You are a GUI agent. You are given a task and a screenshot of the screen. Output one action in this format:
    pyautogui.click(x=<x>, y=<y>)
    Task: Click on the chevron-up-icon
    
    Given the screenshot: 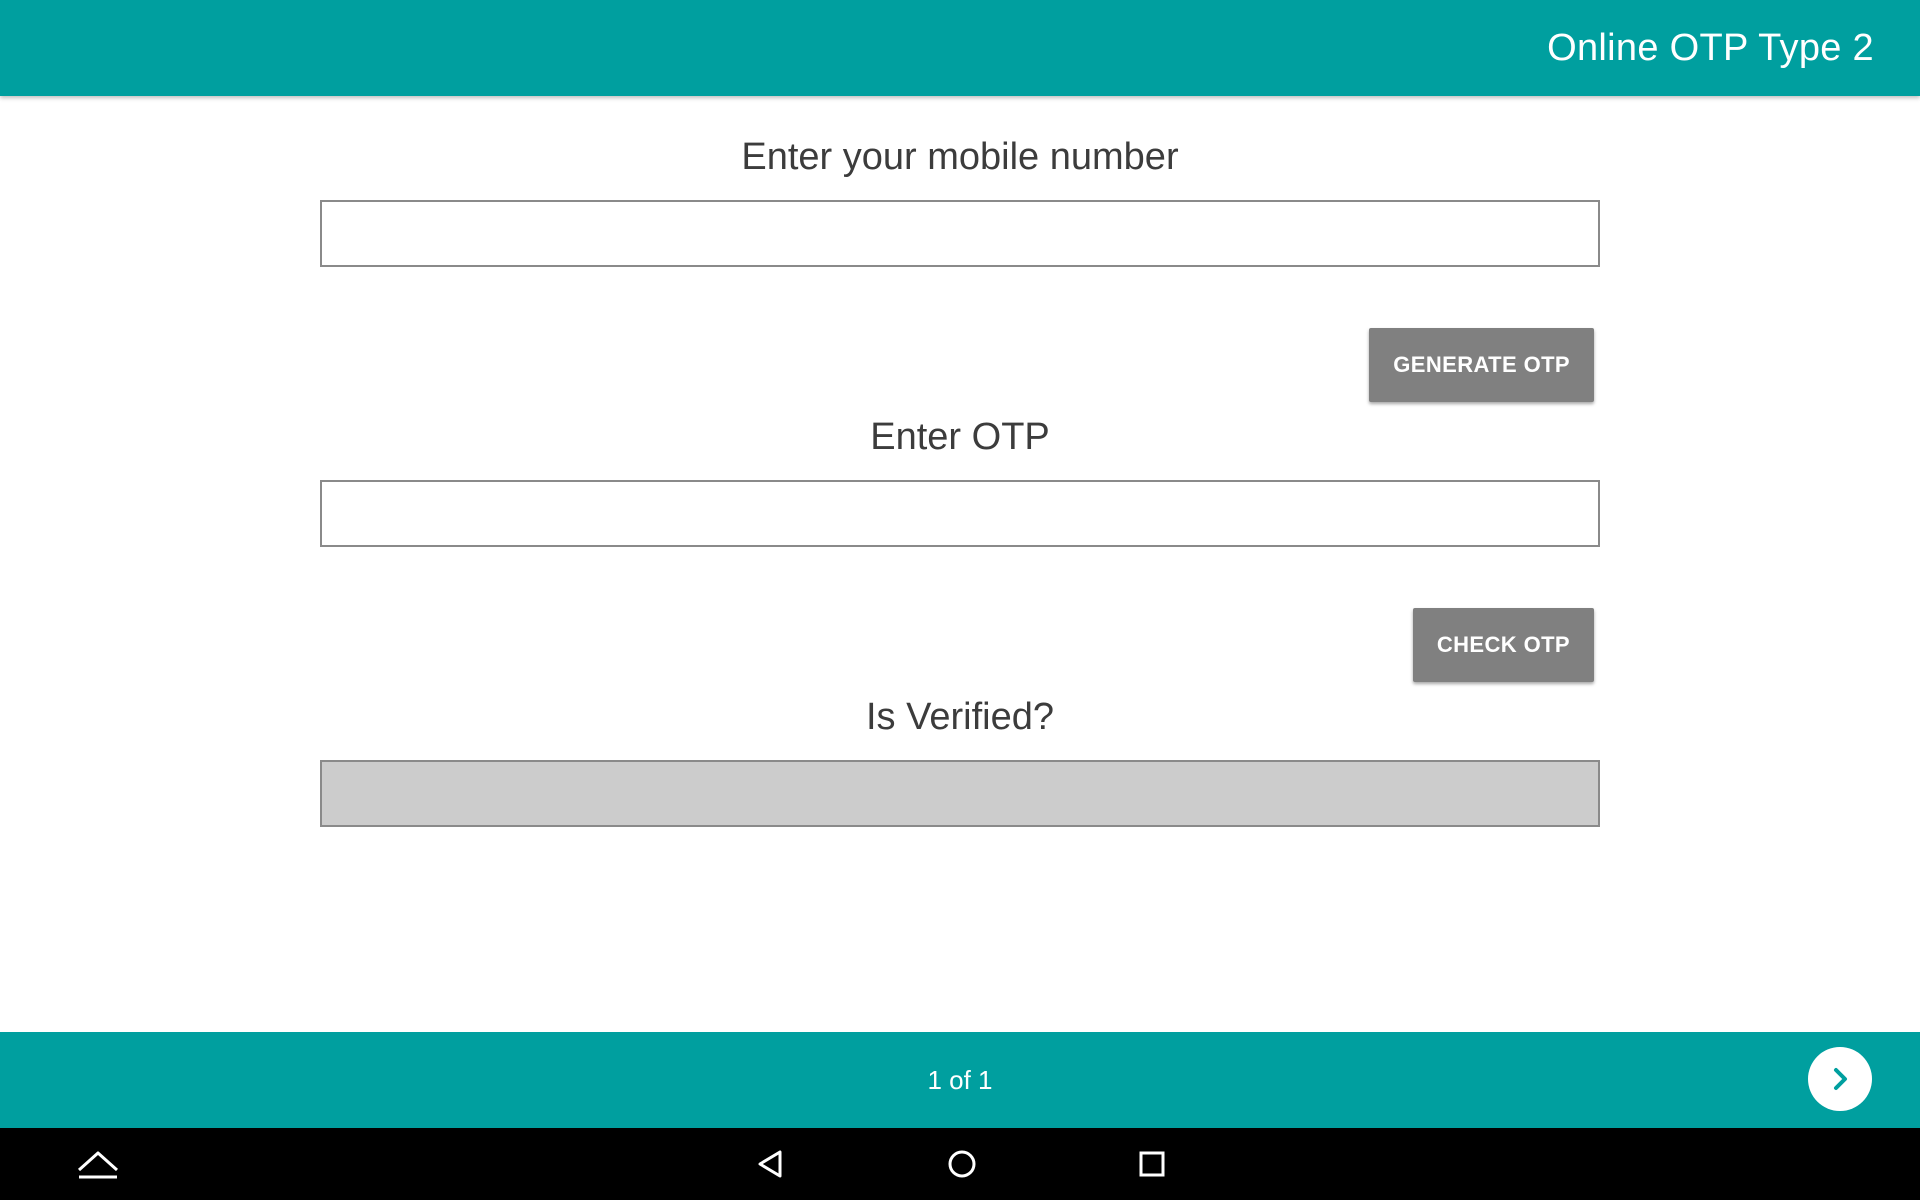 What is the action you would take?
    pyautogui.click(x=98, y=1165)
    